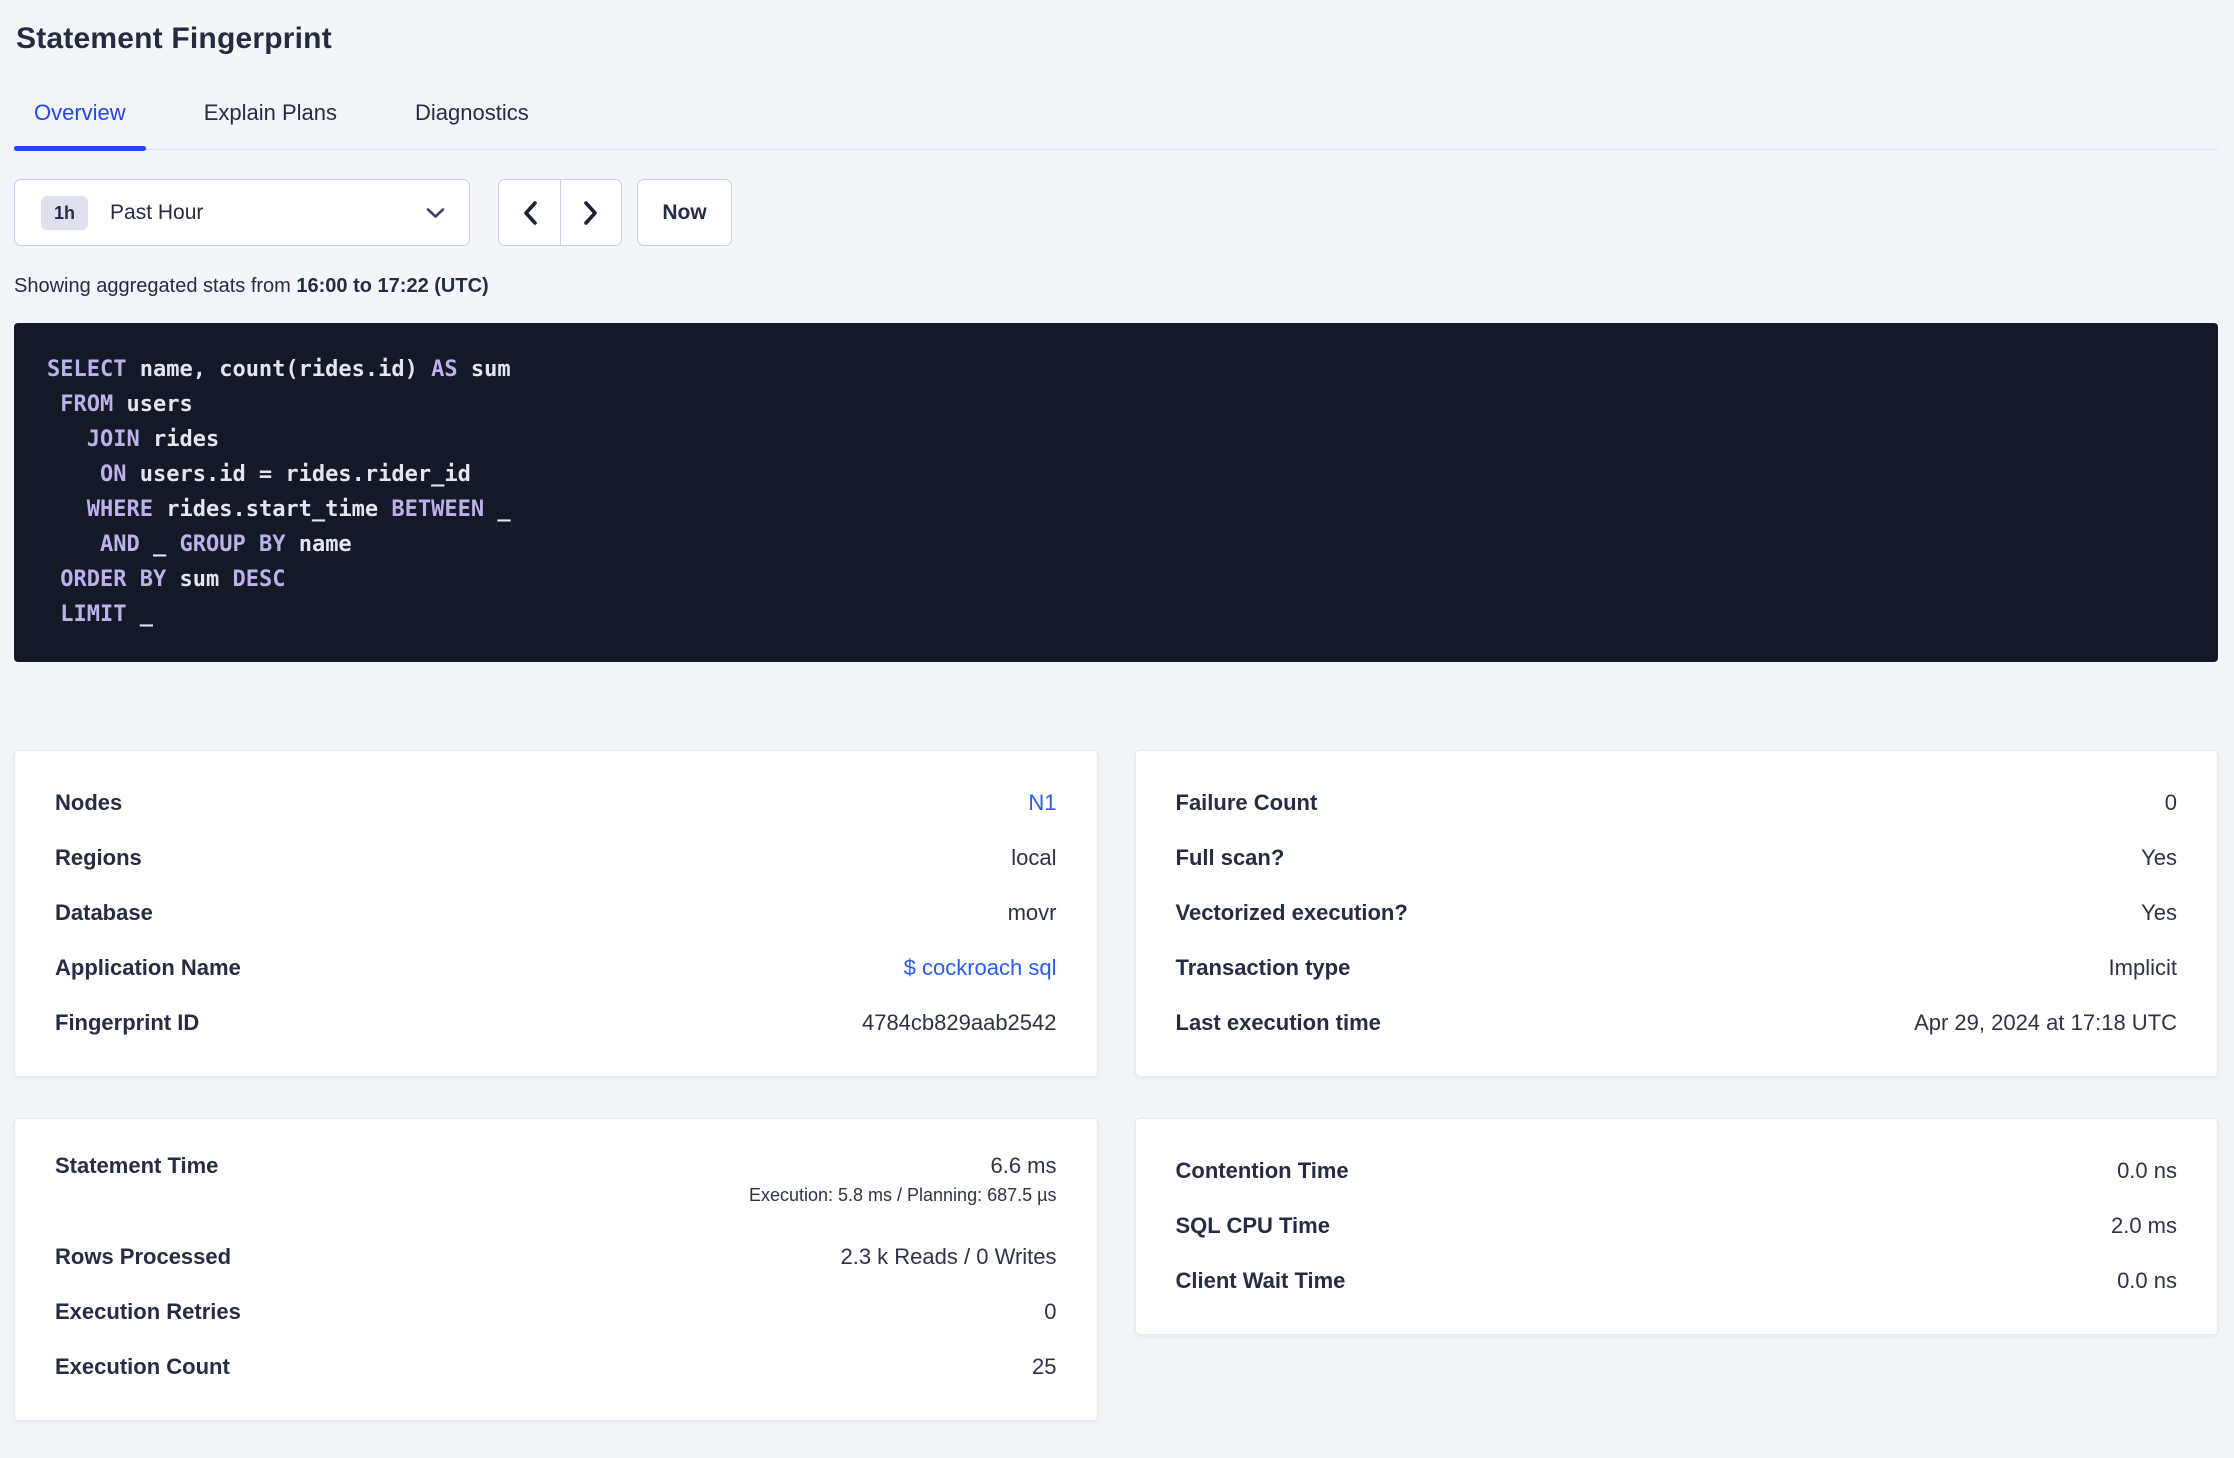  Describe the element at coordinates (98, 857) in the screenshot. I see `row-label: Regions` at that location.